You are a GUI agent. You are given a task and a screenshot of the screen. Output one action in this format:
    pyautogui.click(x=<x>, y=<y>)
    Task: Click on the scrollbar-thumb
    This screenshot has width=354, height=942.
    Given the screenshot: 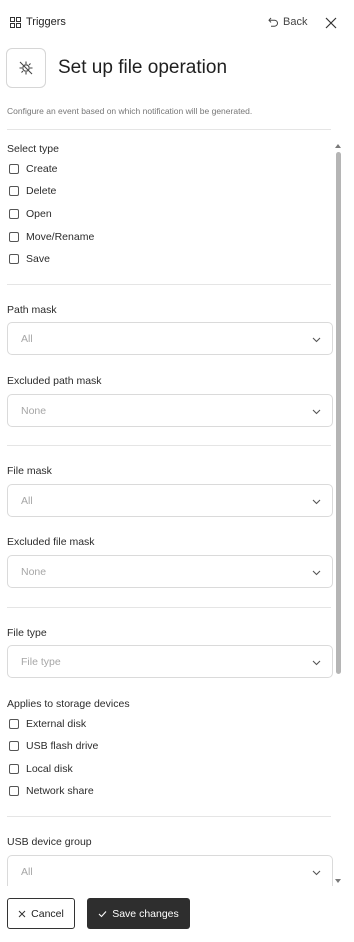 What is the action you would take?
    pyautogui.click(x=338, y=413)
    